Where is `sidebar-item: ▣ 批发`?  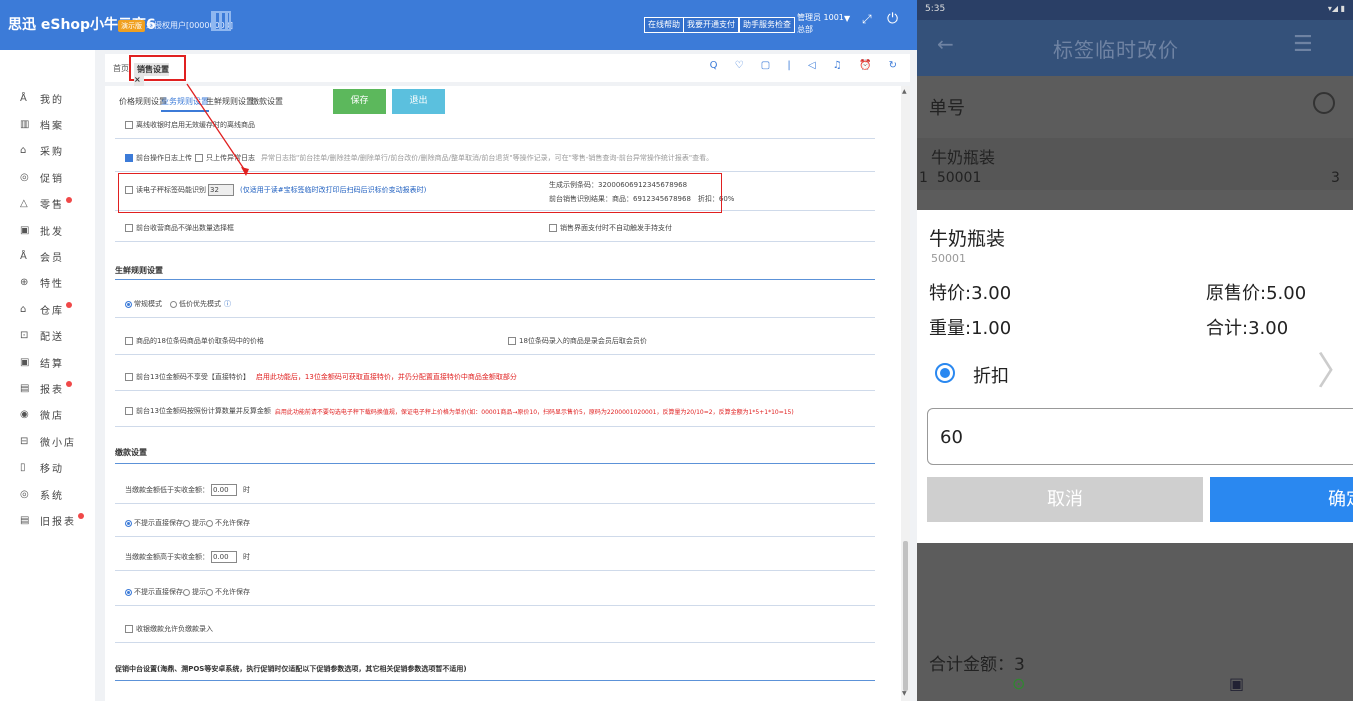
sidebar-item: ▣ 批发 is located at coordinates (42, 230).